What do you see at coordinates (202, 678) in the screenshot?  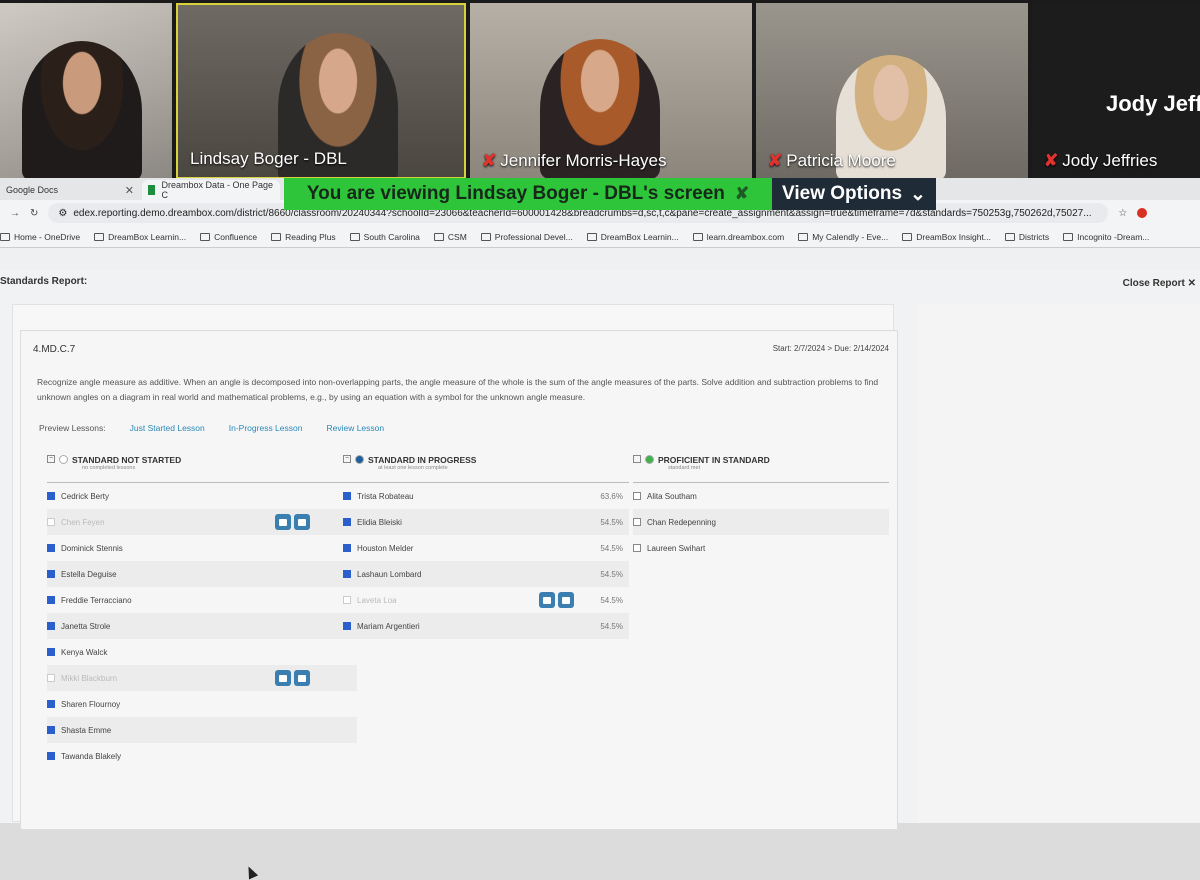 I see `student-row: Mikki Blackburn` at bounding box center [202, 678].